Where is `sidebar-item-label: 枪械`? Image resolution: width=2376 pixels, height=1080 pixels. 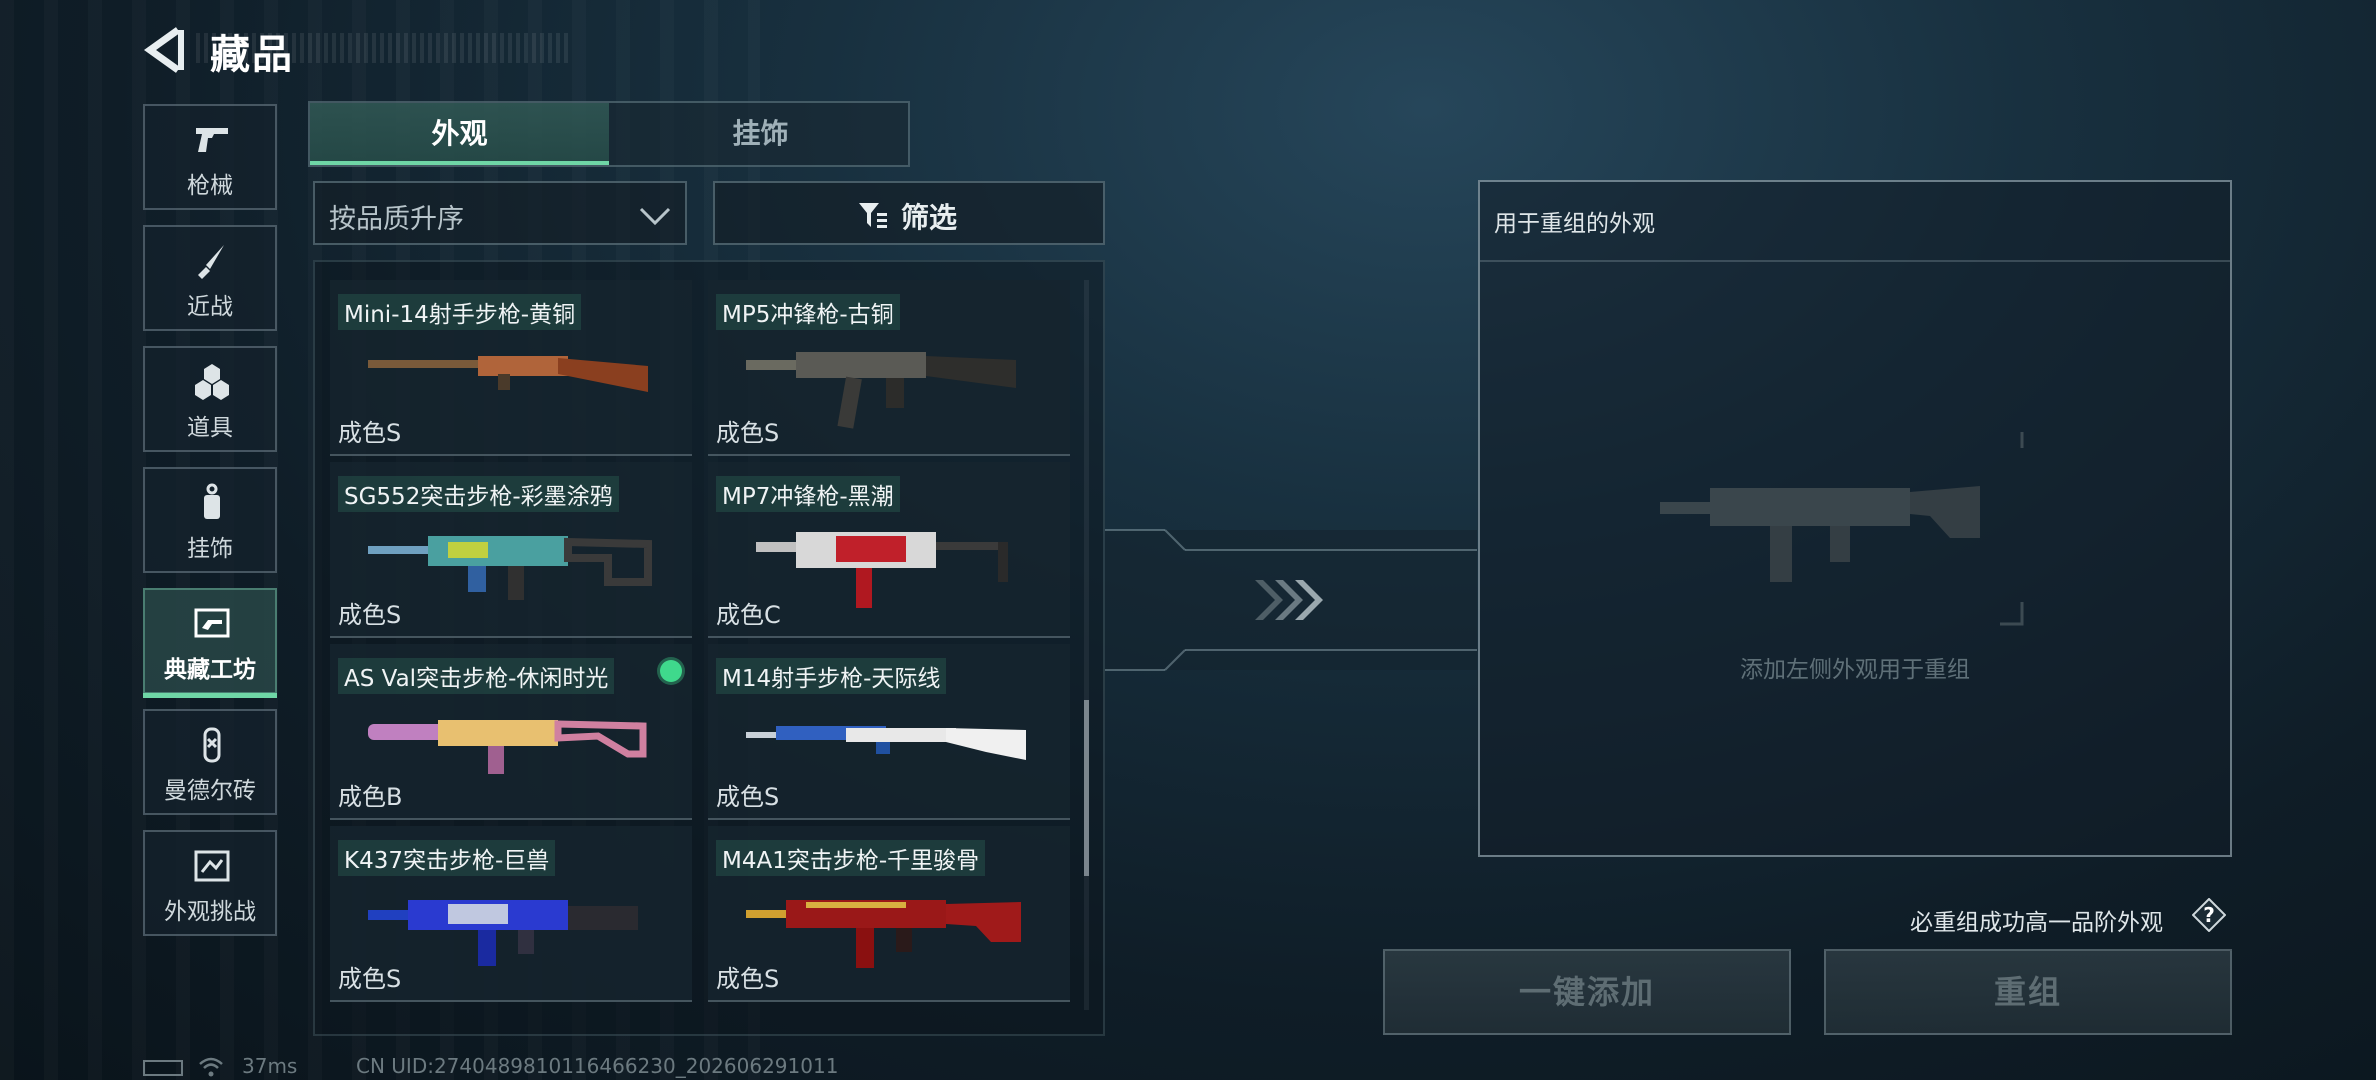 sidebar-item-label: 枪械 is located at coordinates (210, 186).